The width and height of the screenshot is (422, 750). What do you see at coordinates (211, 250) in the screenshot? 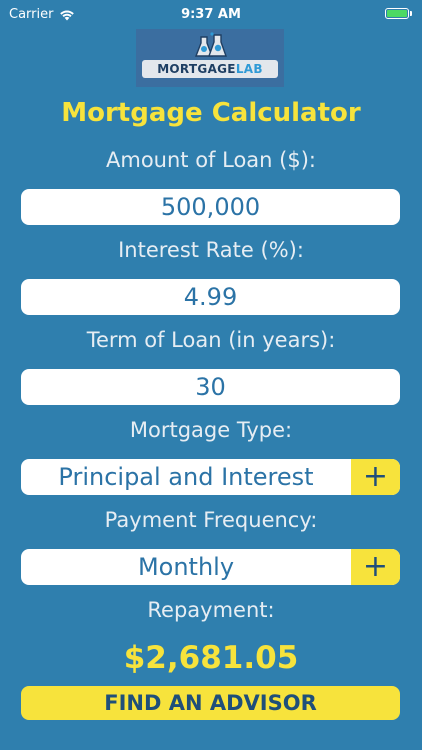
I see `interest-rate-label: Interest Rate (%):` at bounding box center [211, 250].